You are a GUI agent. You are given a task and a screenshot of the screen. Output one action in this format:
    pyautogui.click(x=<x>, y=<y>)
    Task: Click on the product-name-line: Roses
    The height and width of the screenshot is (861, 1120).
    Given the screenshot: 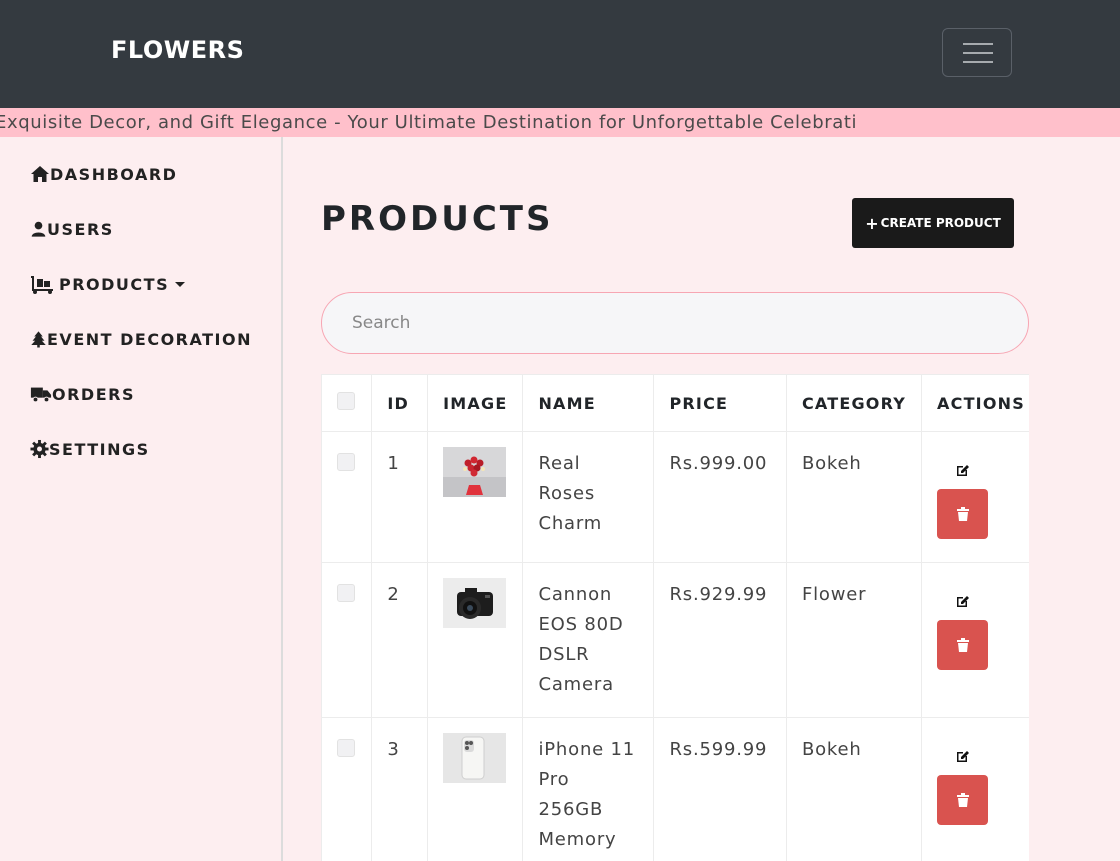 What is the action you would take?
    pyautogui.click(x=567, y=493)
    